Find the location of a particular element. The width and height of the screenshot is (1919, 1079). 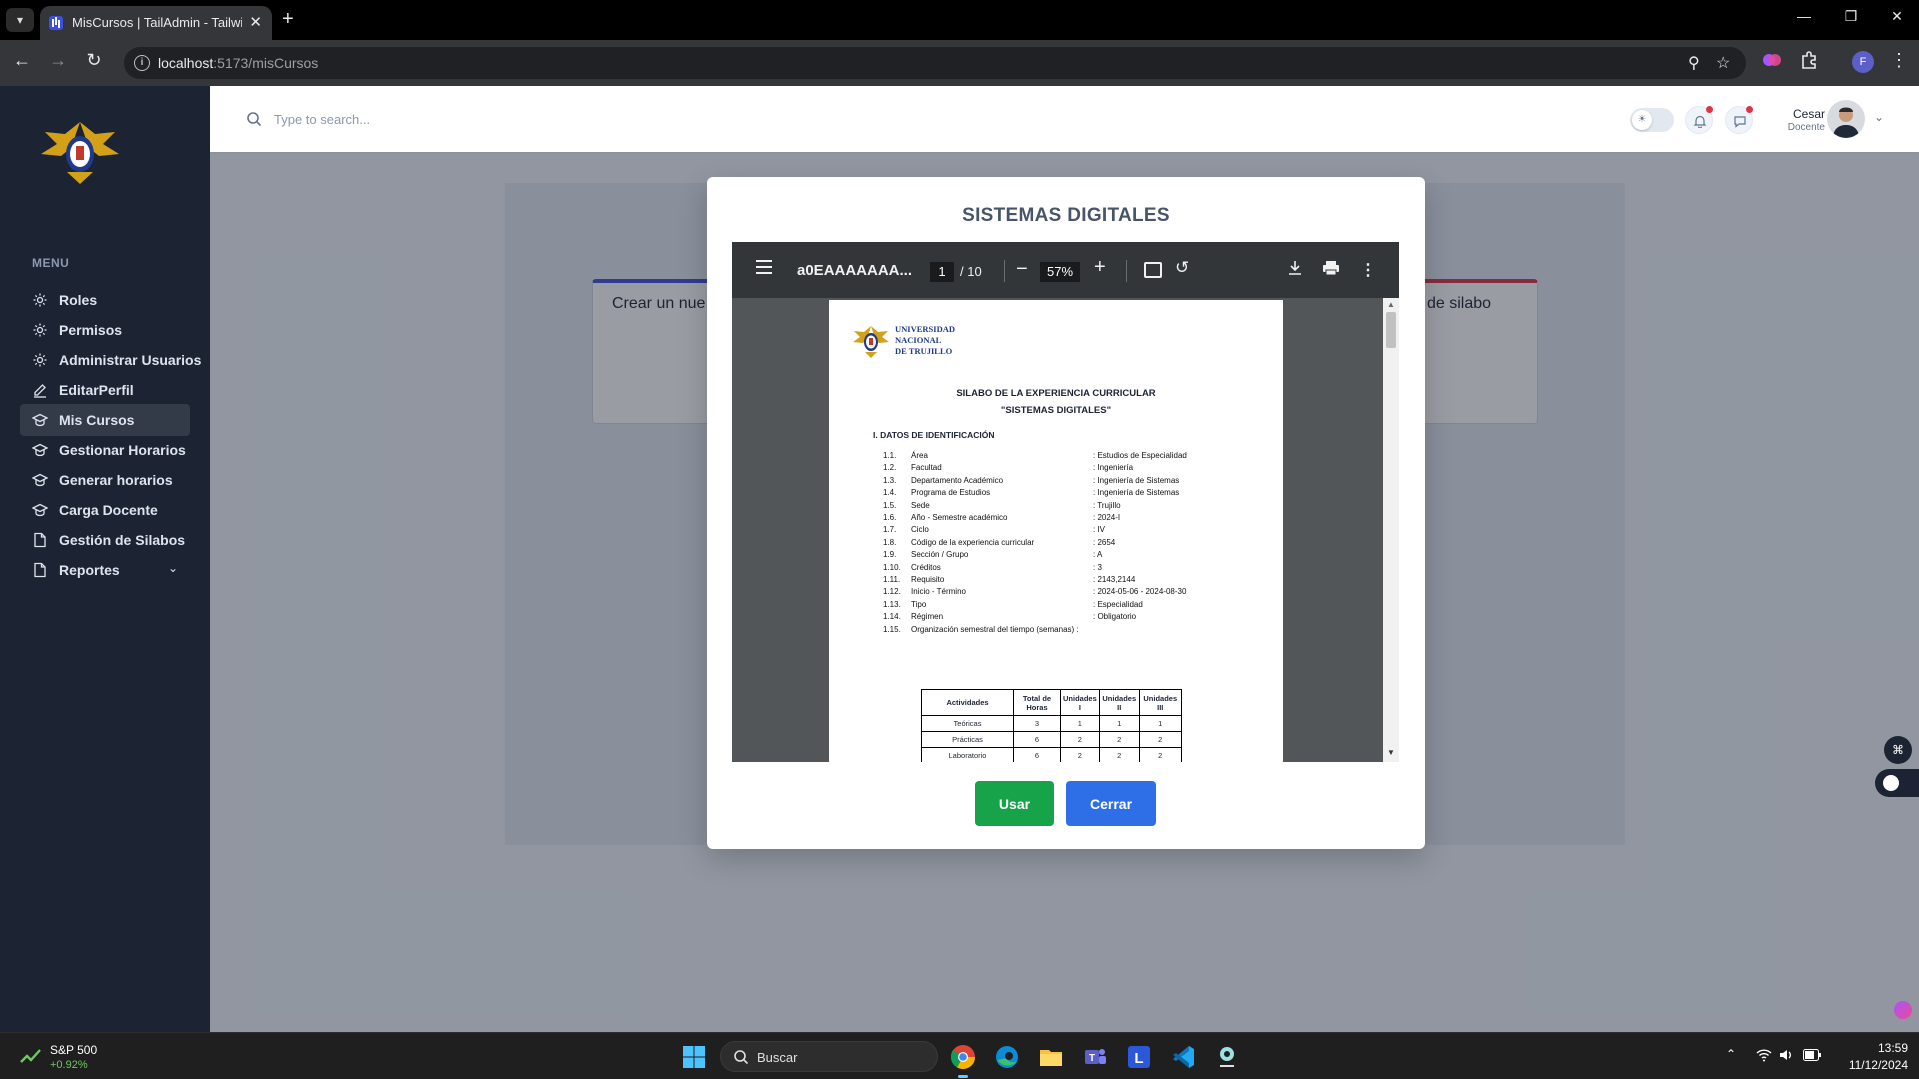

university-line: UNIVERSIDAD is located at coordinates (925, 329).